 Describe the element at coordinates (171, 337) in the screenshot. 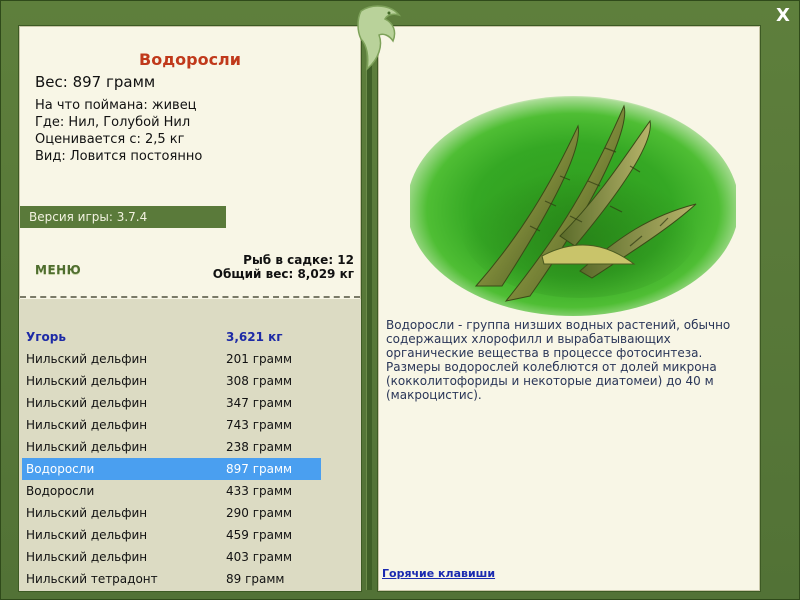

I see `catch-row-header: Угорь 3,621 кг` at that location.